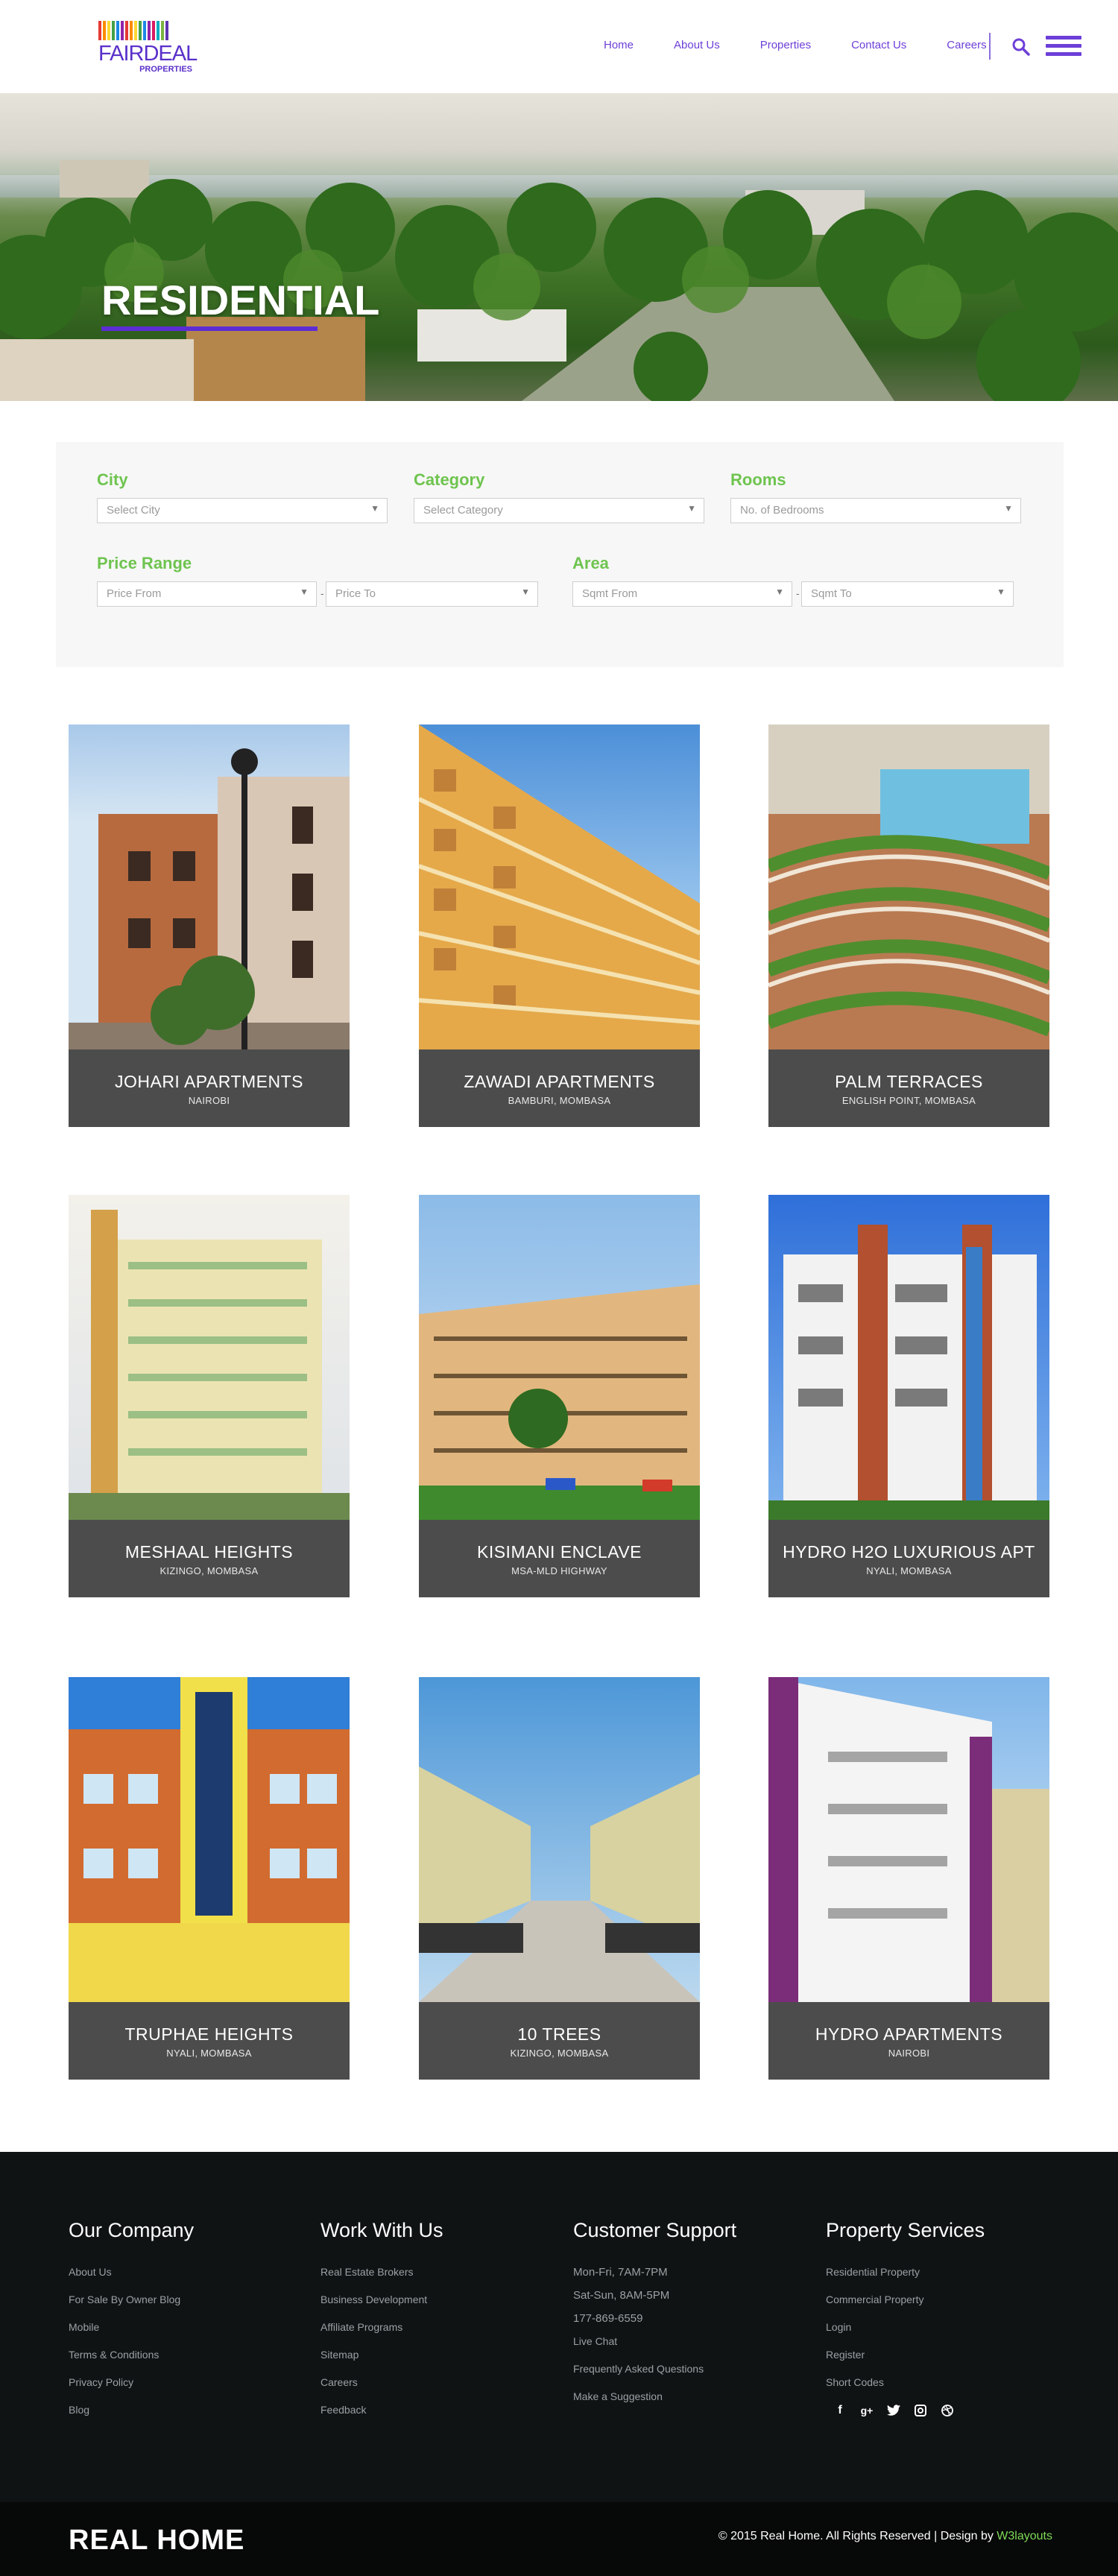 The image size is (1118, 2576). I want to click on property-card: PALM TERRACES ENGLISH POINT, MOMBASA, so click(908, 926).